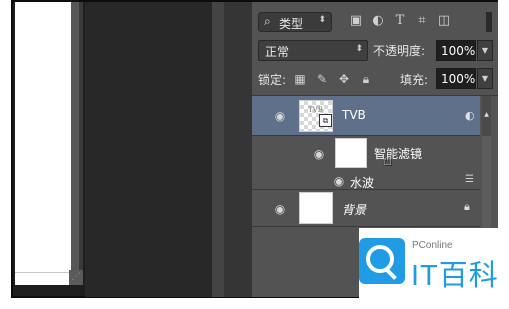 The image size is (509, 309). What do you see at coordinates (467, 206) in the screenshot?
I see `lock-icon: 🔒︎` at bounding box center [467, 206].